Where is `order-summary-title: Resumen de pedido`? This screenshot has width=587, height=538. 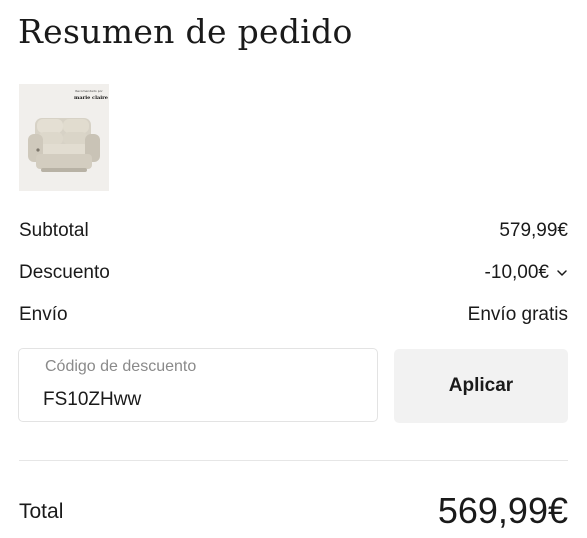
order-summary-title: Resumen de pedido is located at coordinates (185, 31).